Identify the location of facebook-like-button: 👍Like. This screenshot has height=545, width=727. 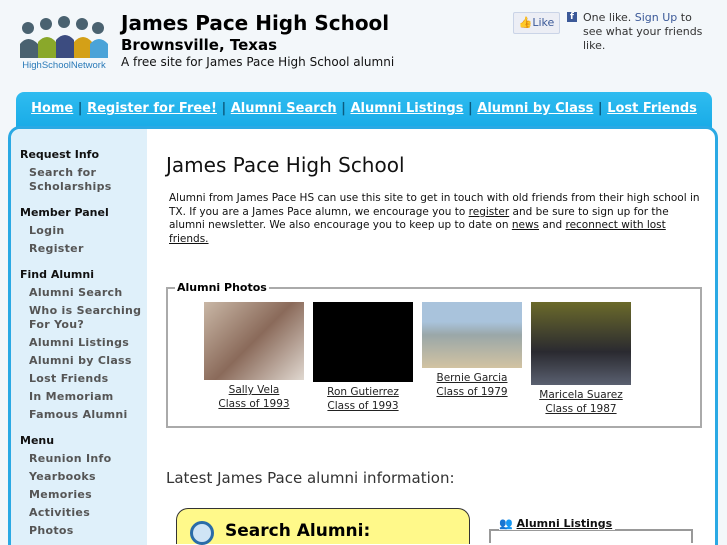
(536, 23).